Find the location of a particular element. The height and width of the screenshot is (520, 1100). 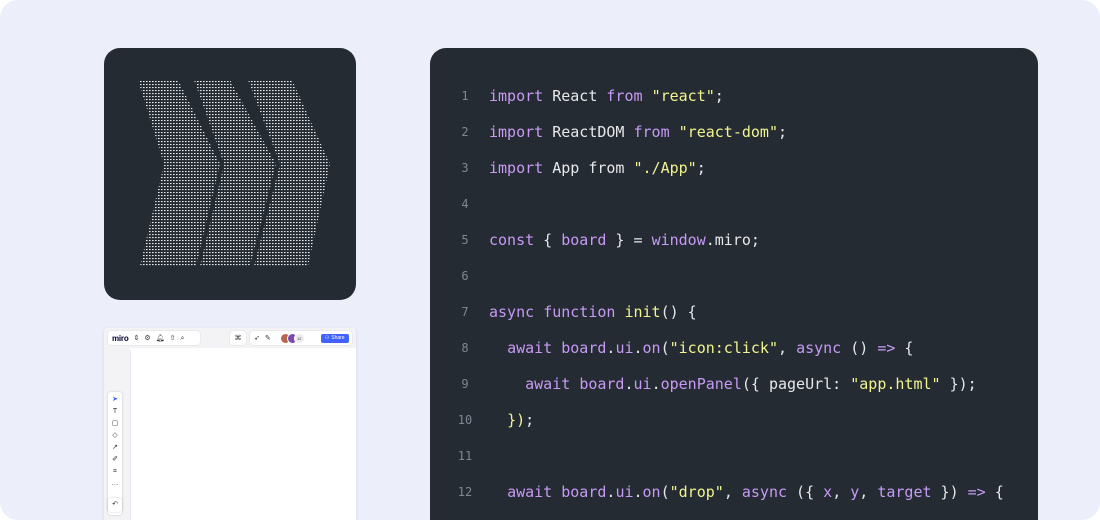

line-number: 11 is located at coordinates (465, 456).